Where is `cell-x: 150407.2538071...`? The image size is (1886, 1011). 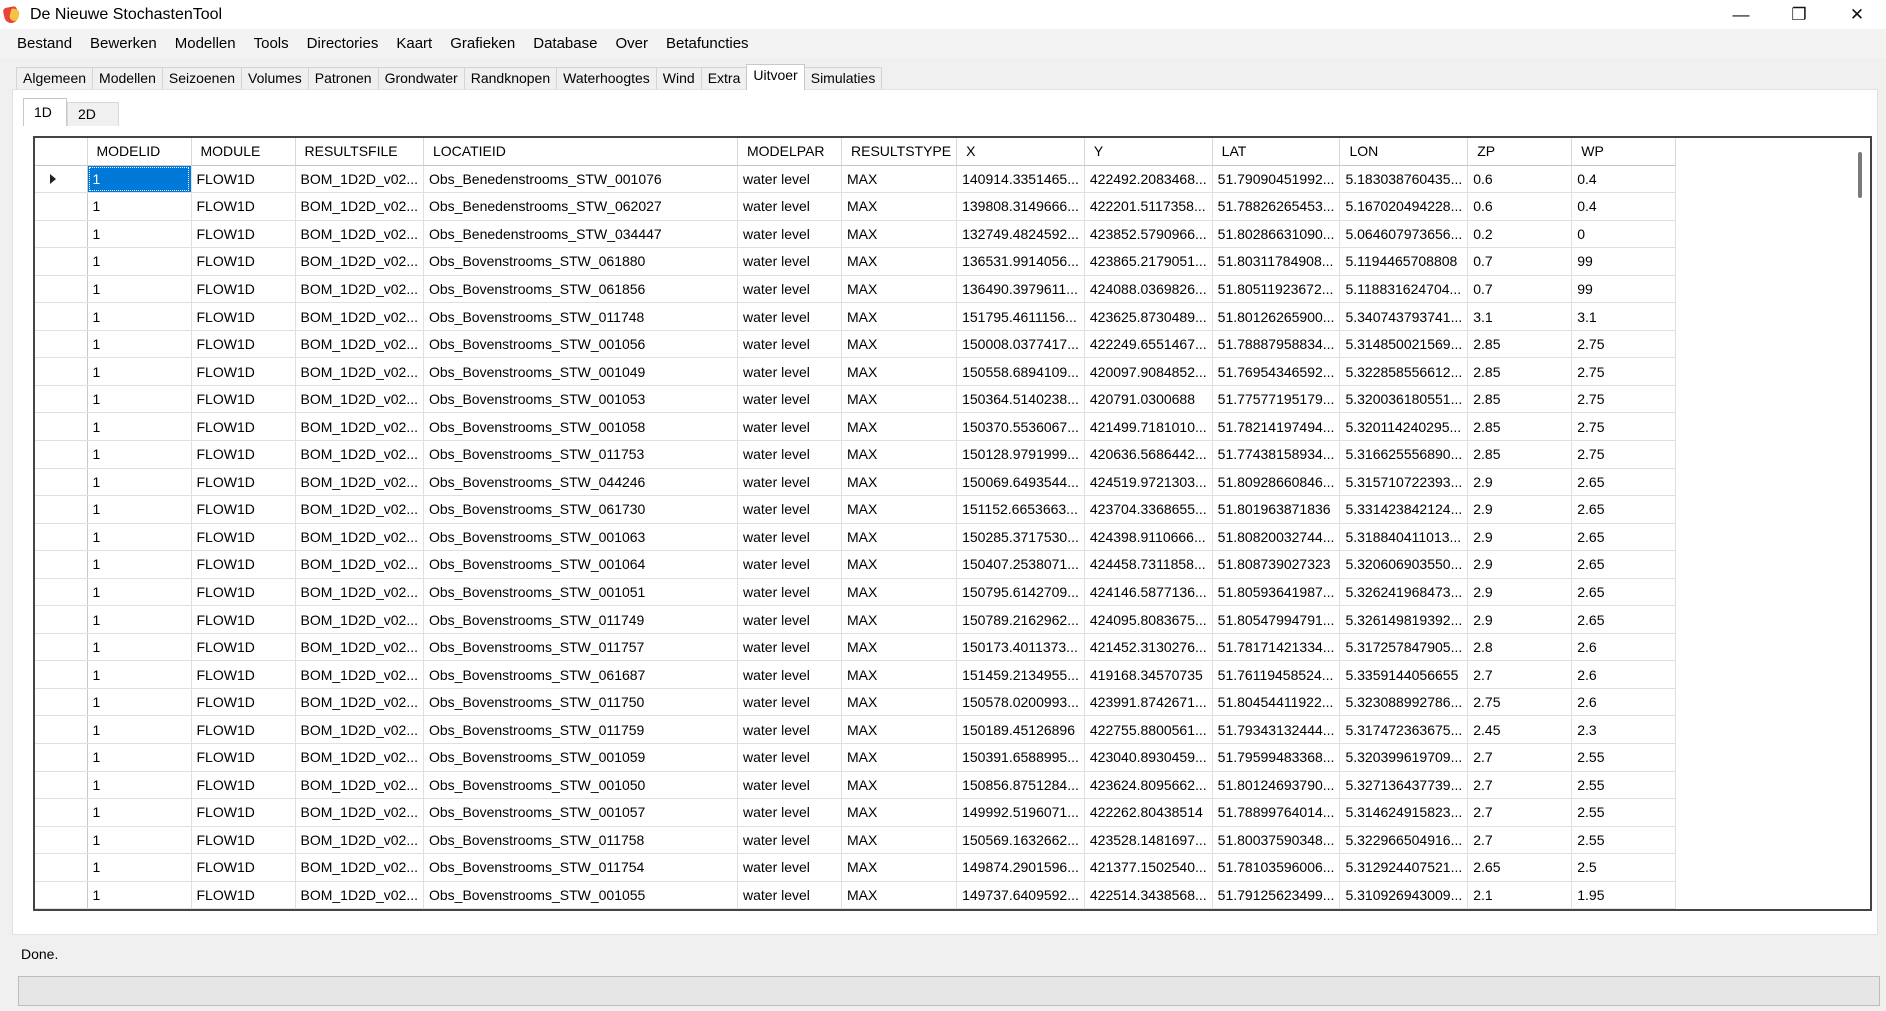
cell-x: 150407.2538071... is located at coordinates (1020, 564).